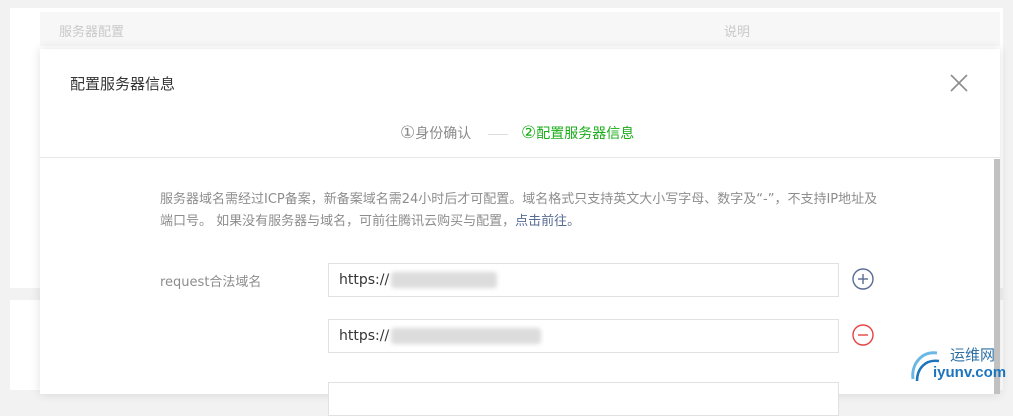  What do you see at coordinates (585, 134) in the screenshot?
I see `step-2-label: 配置服务器信息` at bounding box center [585, 134].